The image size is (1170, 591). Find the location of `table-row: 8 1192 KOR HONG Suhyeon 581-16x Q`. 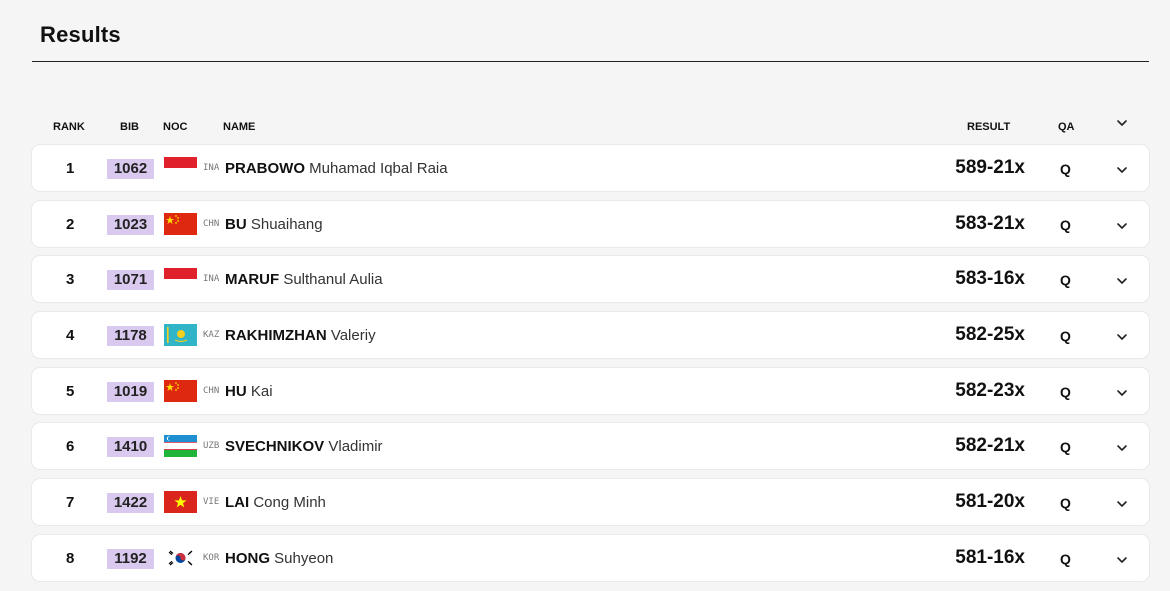

table-row: 8 1192 KOR HONG Suhyeon 581-16x Q is located at coordinates (590, 557).